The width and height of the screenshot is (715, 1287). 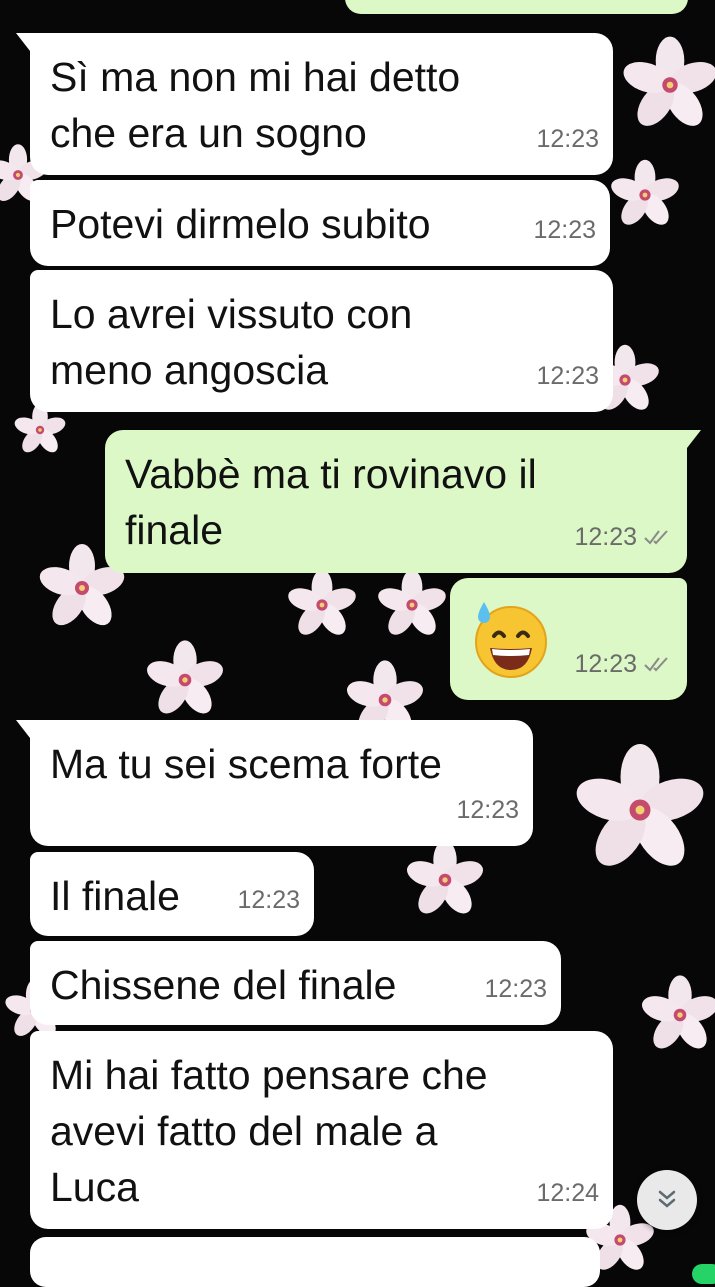 I want to click on incoming-message: Ma tu sei scema forte 12:23, so click(x=274, y=783).